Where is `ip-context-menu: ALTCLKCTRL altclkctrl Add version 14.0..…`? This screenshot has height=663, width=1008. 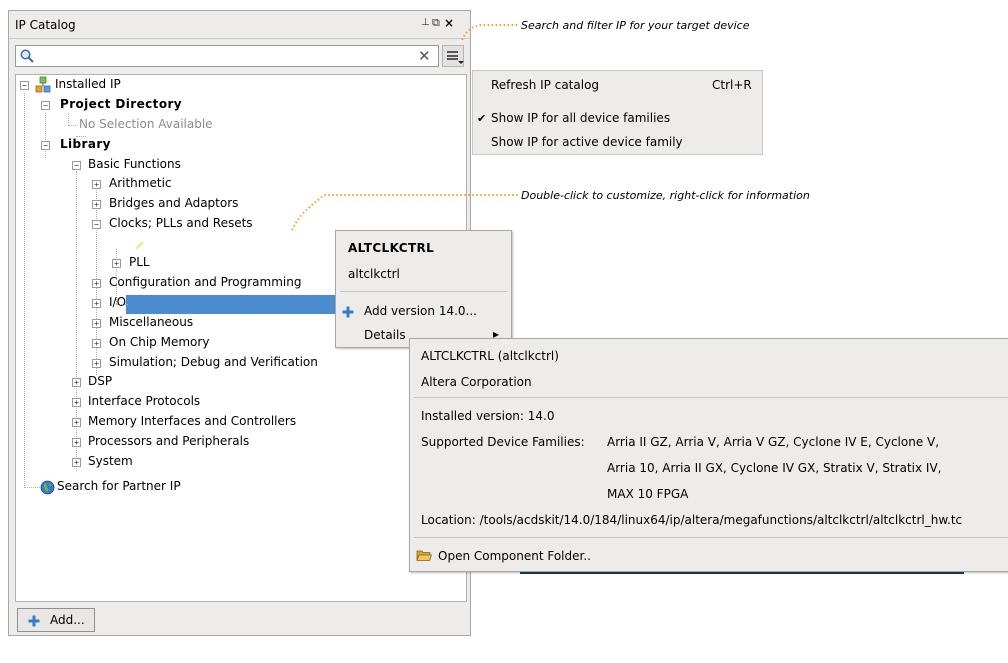
ip-context-menu: ALTCLKCTRL altclkctrl Add version 14.0..… is located at coordinates (423, 289).